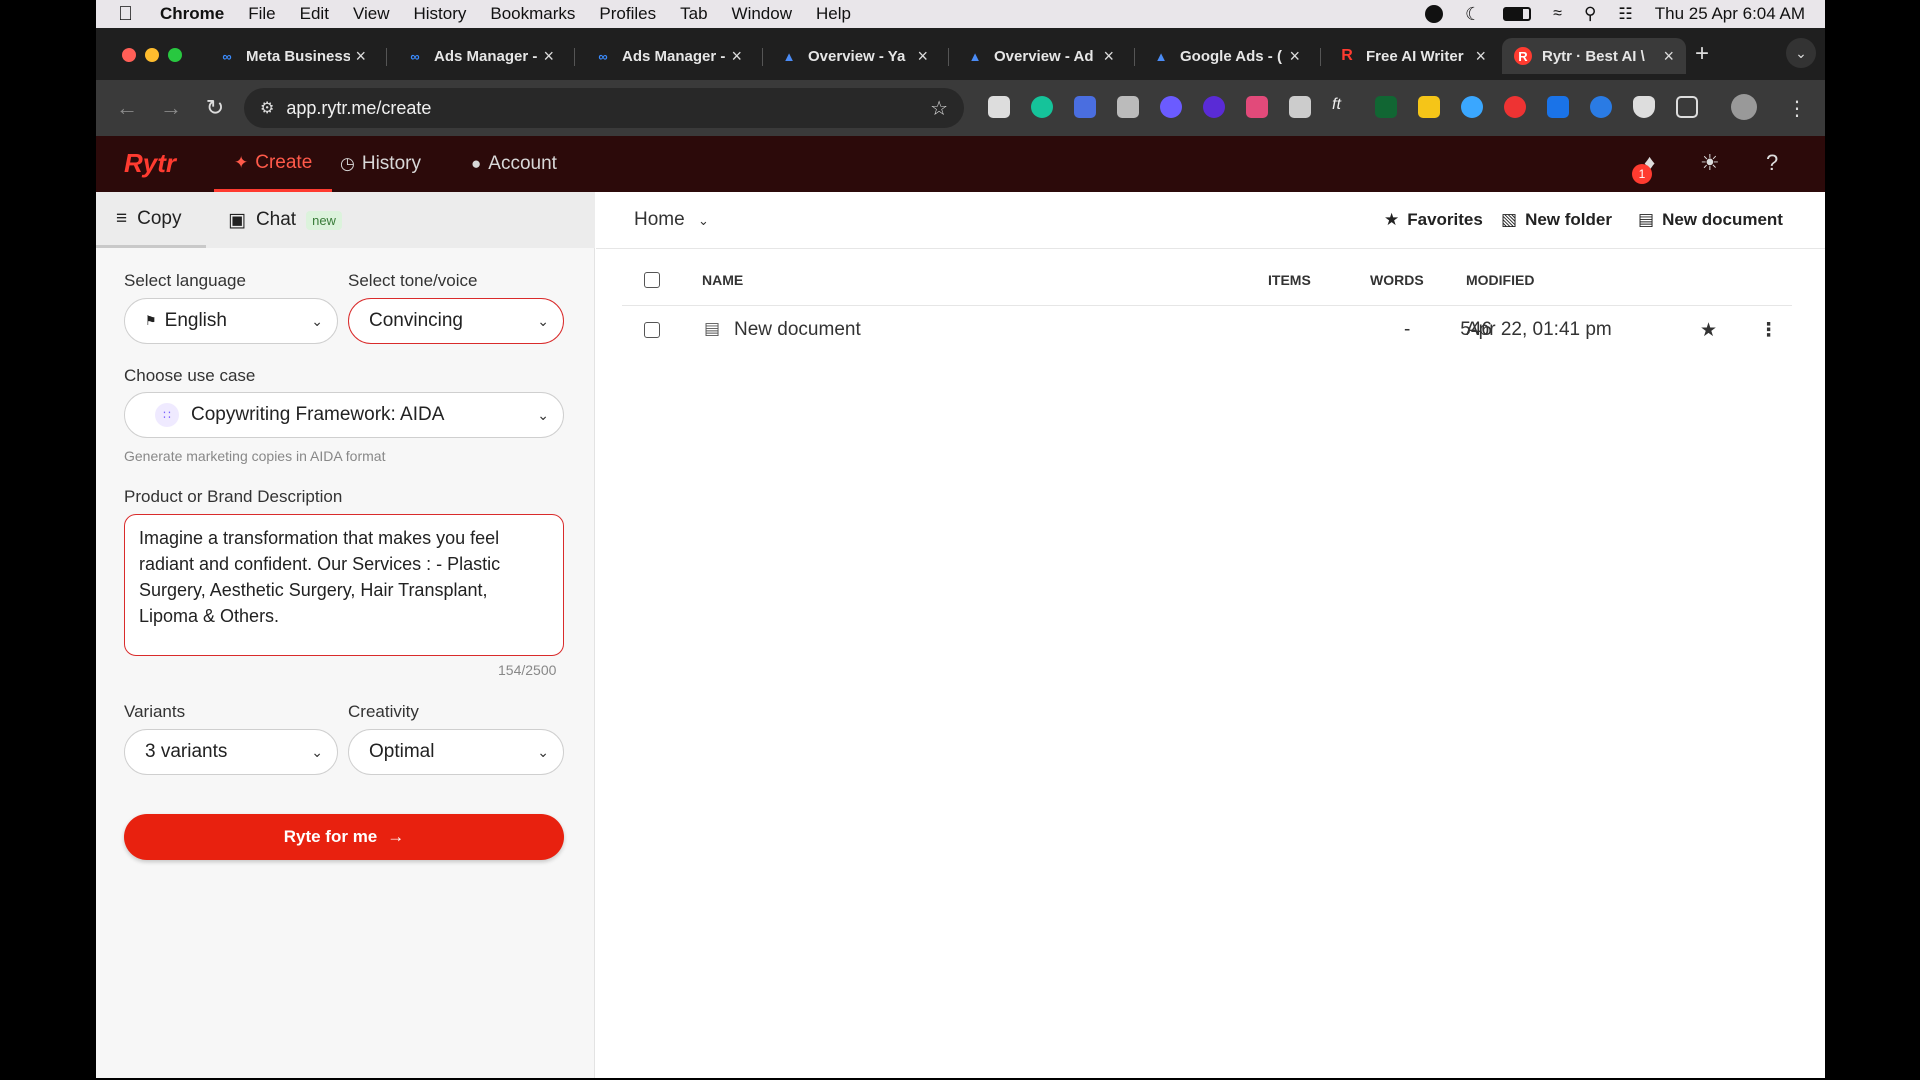 The width and height of the screenshot is (1920, 1080). Describe the element at coordinates (151, 220) in the screenshot. I see `tab-copy: ≡ Copy` at that location.